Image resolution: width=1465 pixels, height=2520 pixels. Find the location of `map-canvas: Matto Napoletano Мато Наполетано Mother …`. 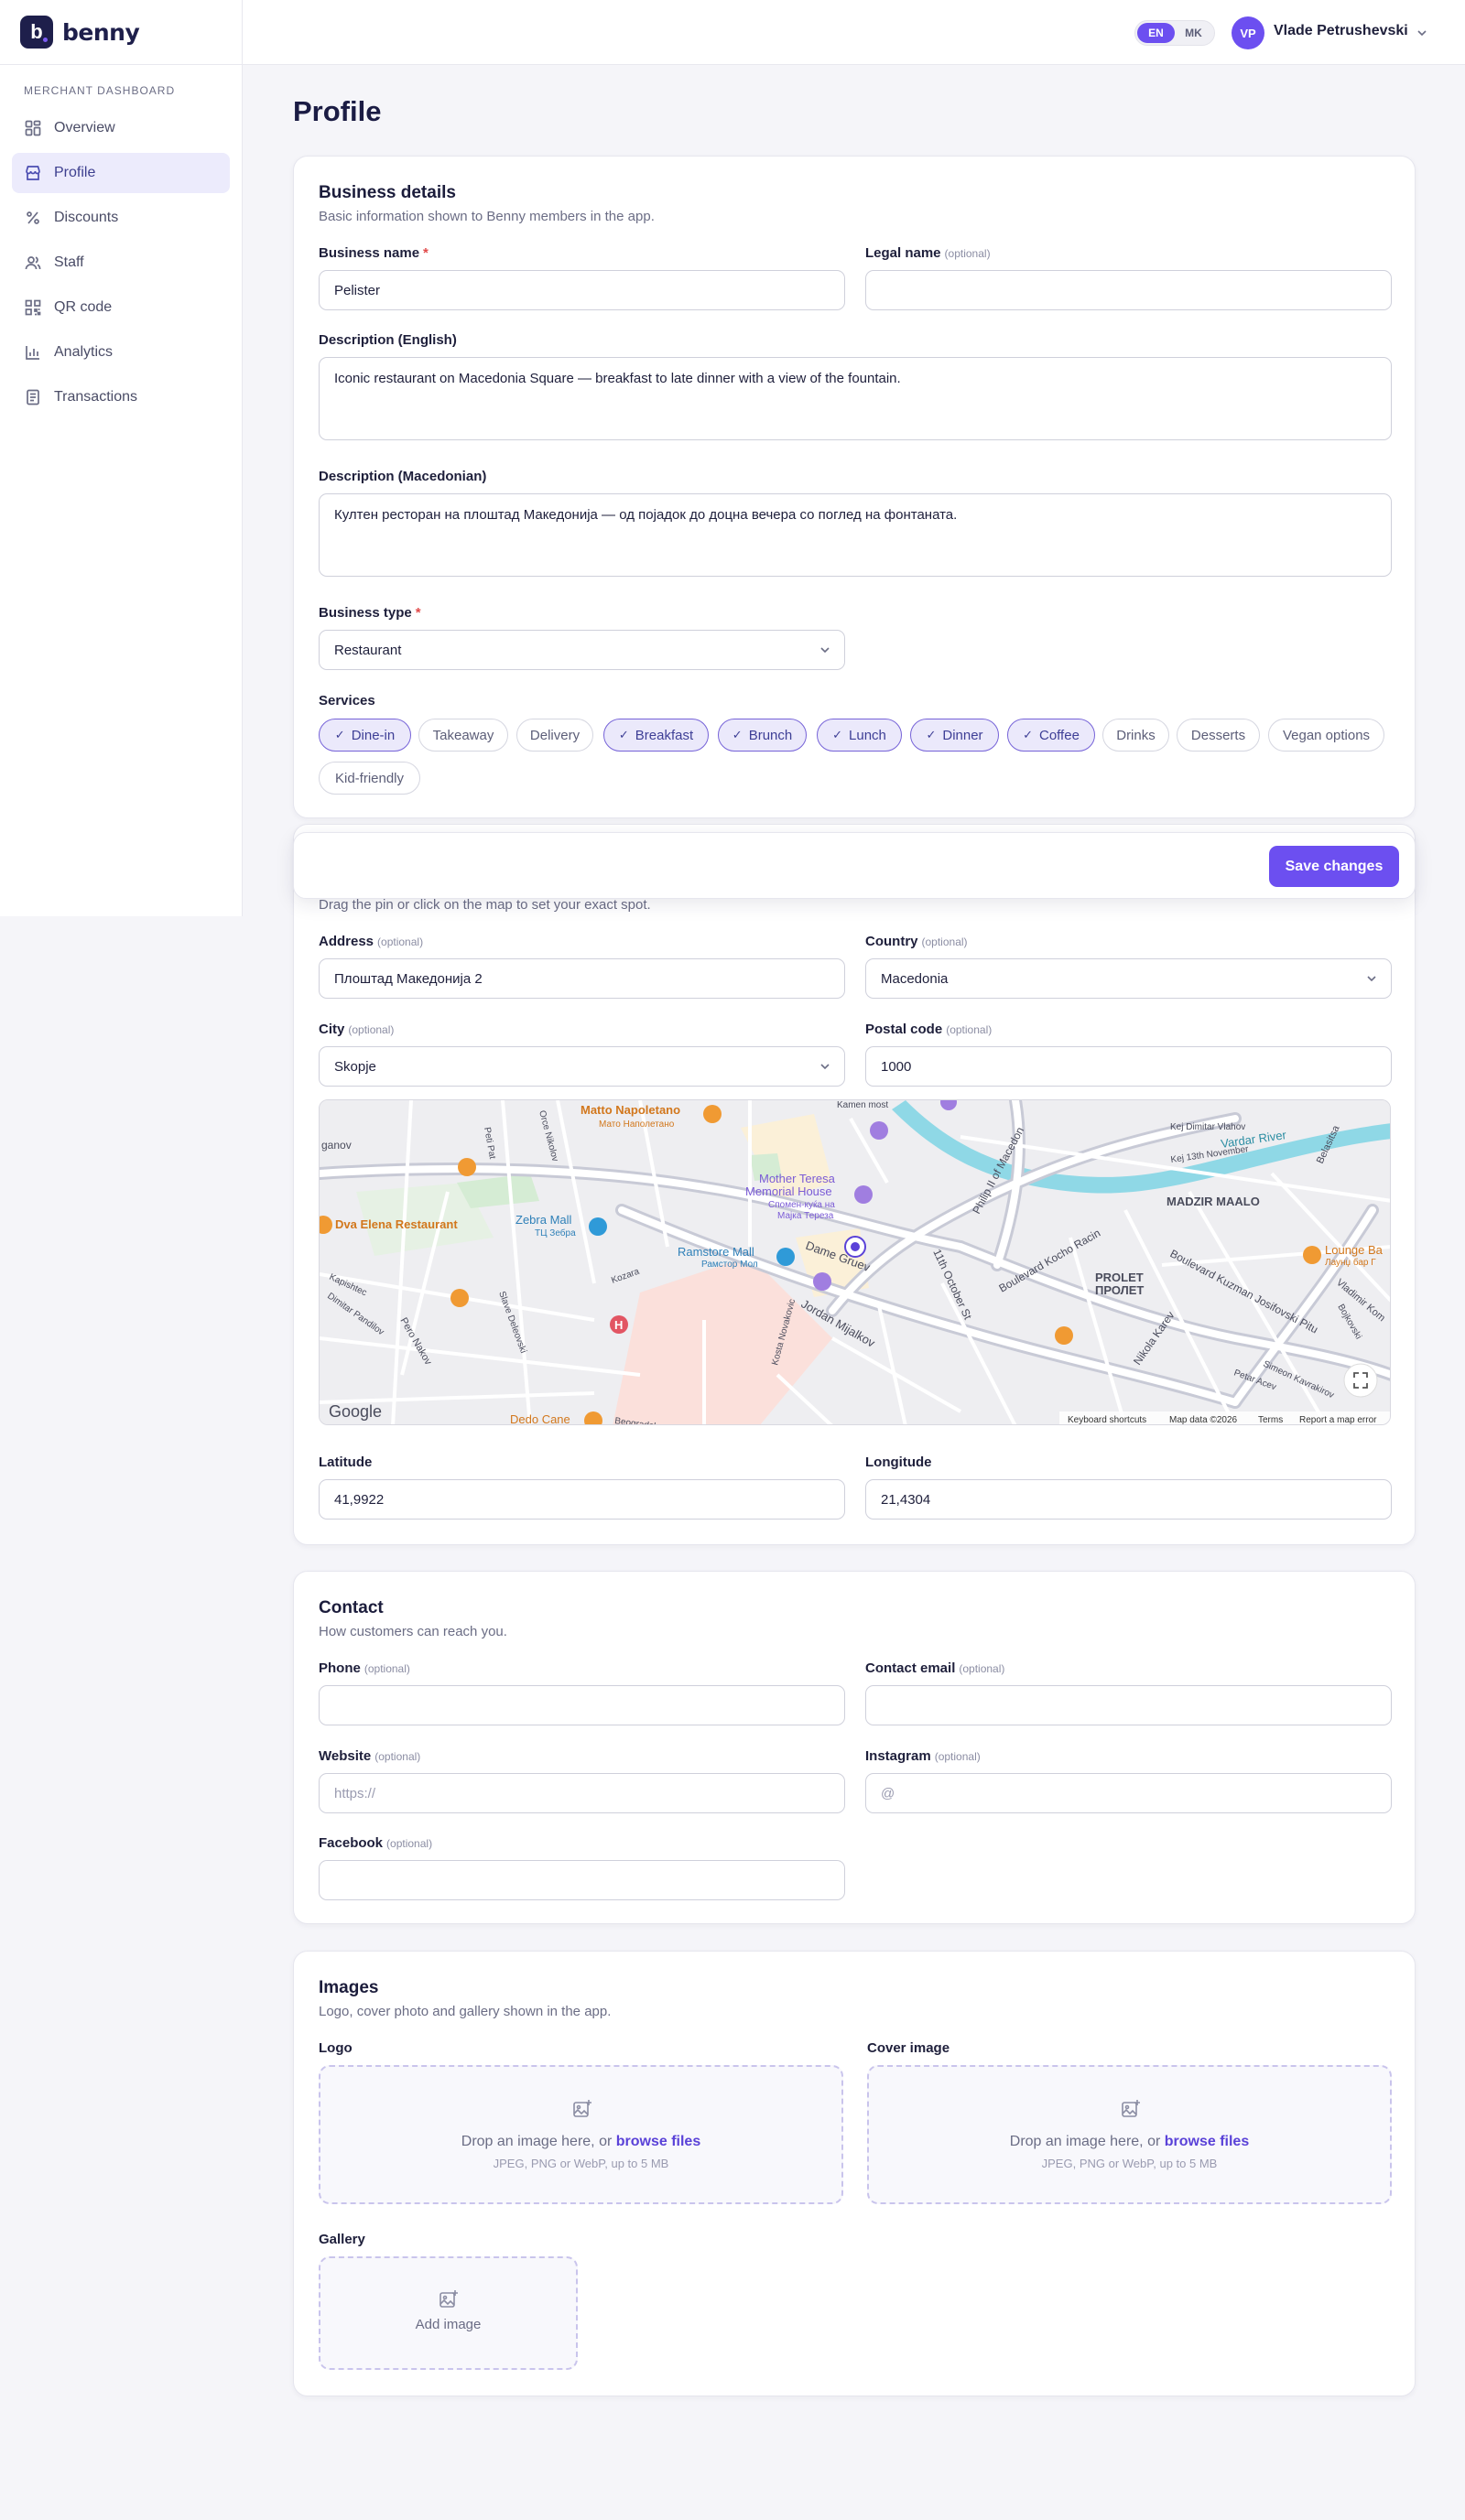

map-canvas: Matto Napoletano Мато Наполетано Mother … is located at coordinates (856, 1262).